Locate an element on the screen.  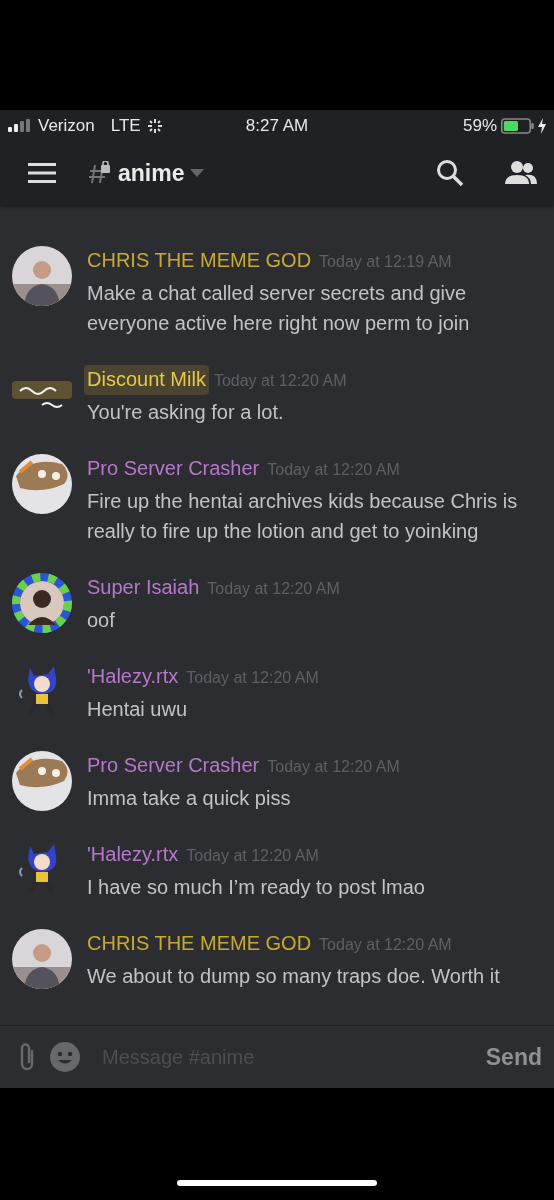
message-text: You're asking for a lot. is located at coordinates (186, 412).